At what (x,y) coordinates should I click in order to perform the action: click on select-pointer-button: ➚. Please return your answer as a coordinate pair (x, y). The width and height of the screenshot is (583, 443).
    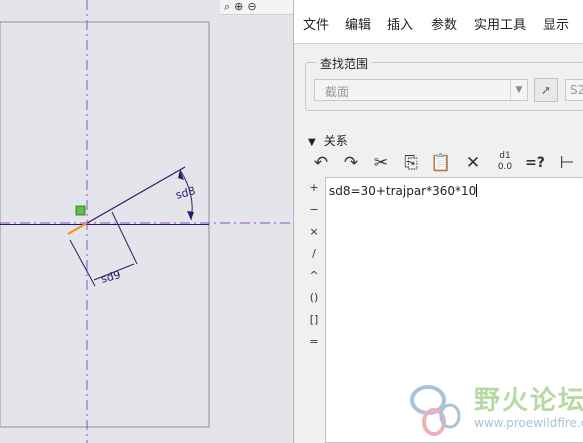
    Looking at the image, I should click on (546, 90).